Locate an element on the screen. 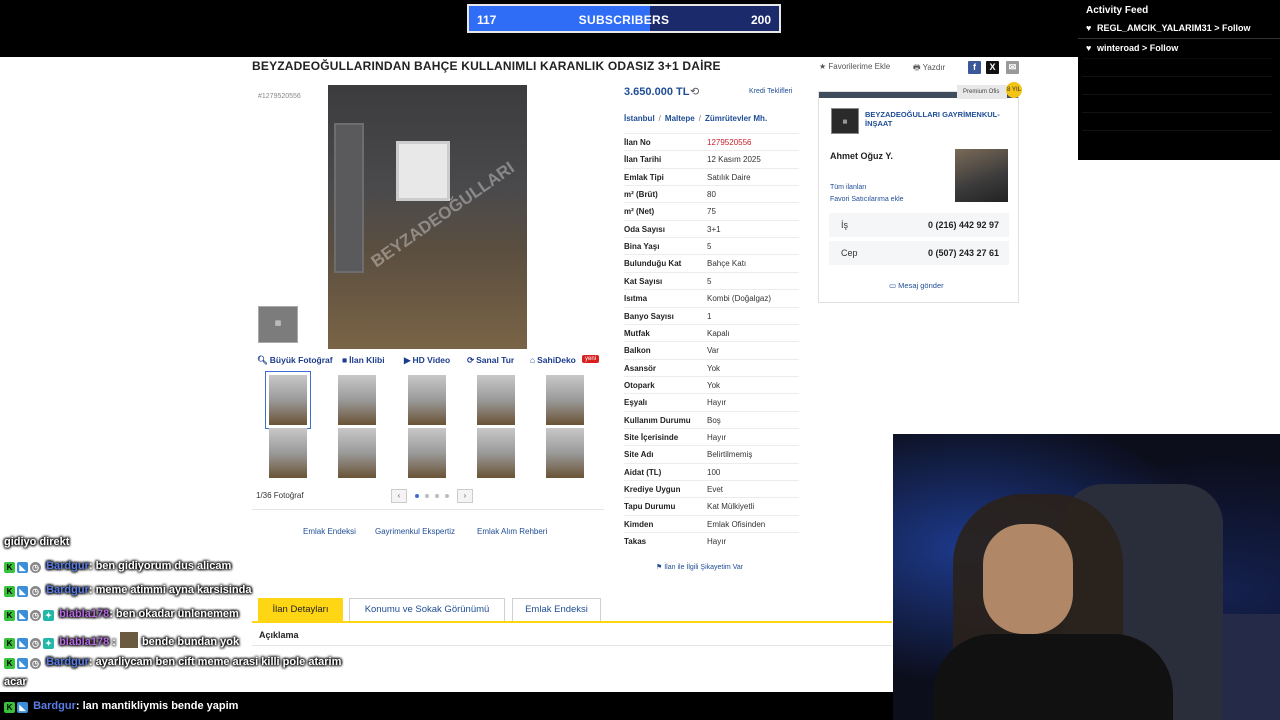 The width and height of the screenshot is (1280, 720). spec-key: Eşyalı is located at coordinates (636, 403).